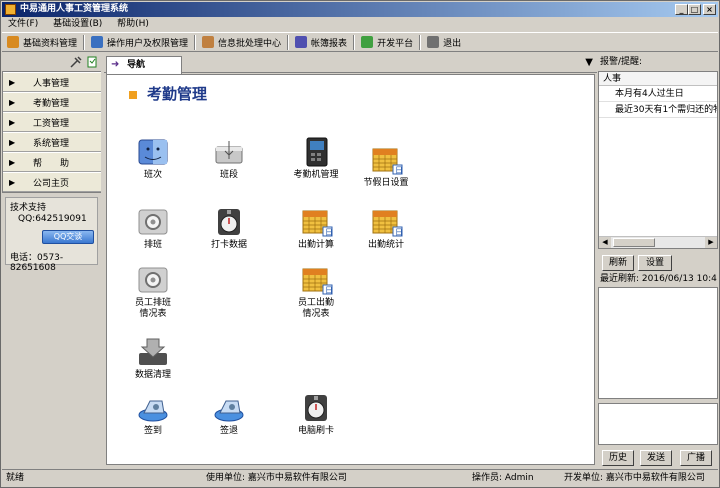  I want to click on status-user-unit: 使用单位: 嘉兴市中易软件有限公司, so click(276, 478).